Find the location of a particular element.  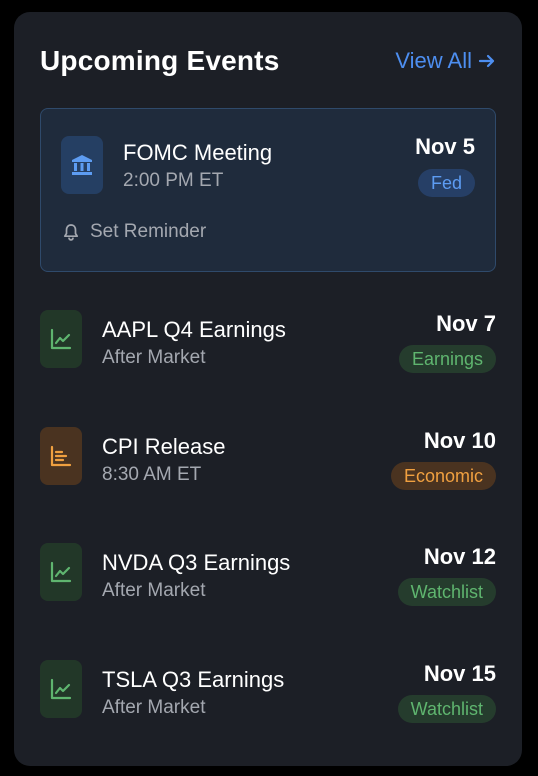

featured-event-tag: Fed is located at coordinates (446, 183).